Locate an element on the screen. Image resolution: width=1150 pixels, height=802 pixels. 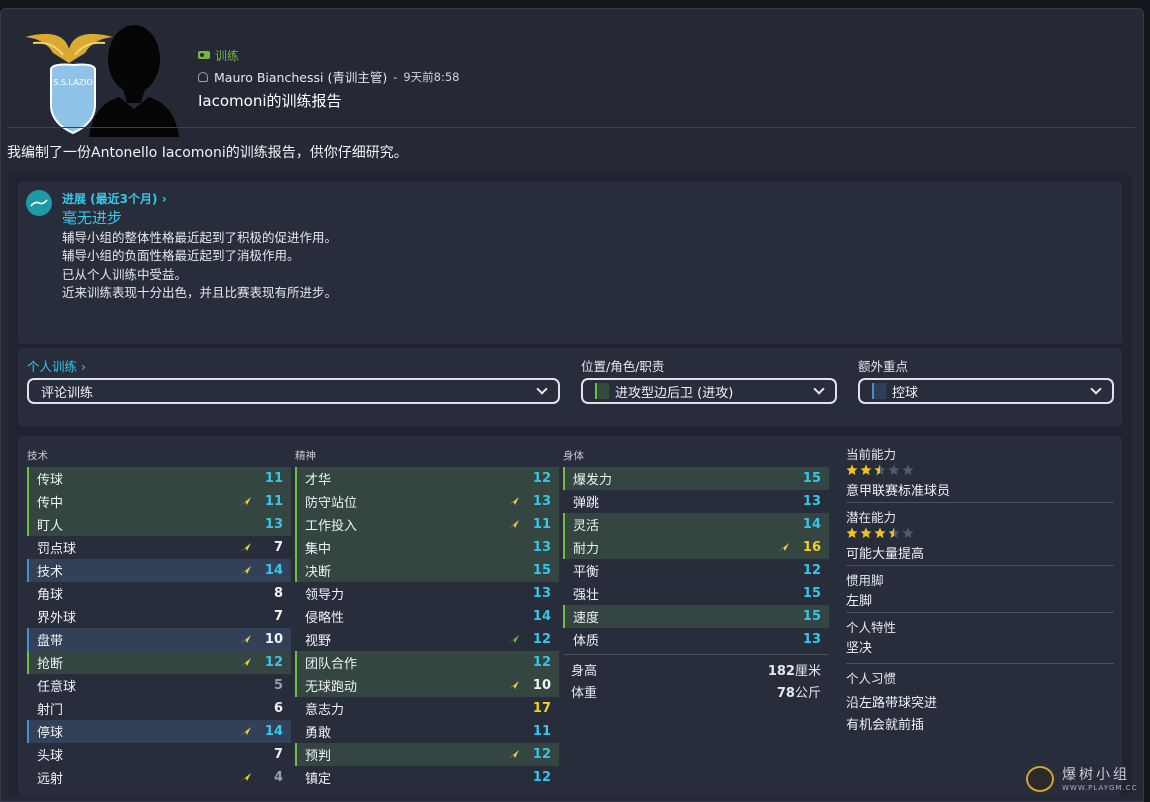
attribute-value: 16 is located at coordinates (811, 547).